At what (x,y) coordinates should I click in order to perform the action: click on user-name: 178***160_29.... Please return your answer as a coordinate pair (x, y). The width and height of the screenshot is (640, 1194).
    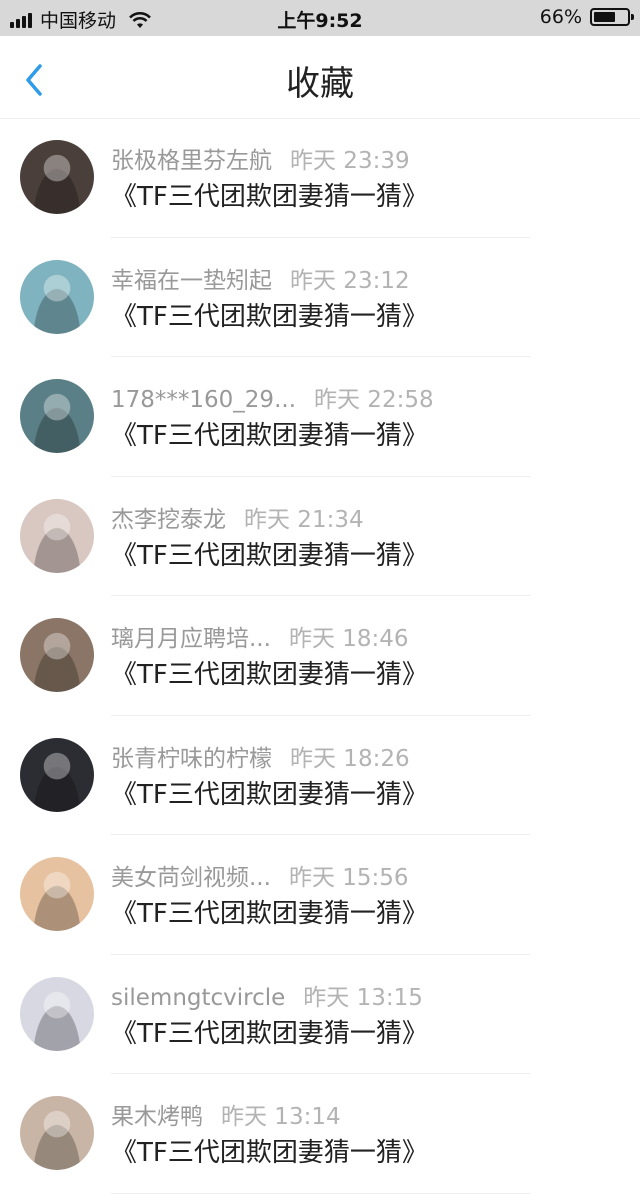
    Looking at the image, I should click on (203, 400).